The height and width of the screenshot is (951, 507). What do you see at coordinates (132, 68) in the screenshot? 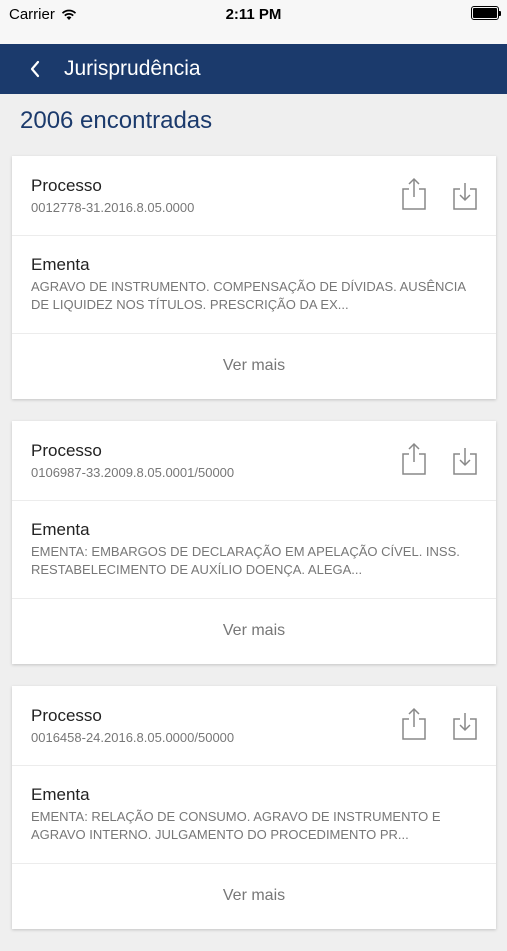
I see `page-title: Jurisprudência` at bounding box center [132, 68].